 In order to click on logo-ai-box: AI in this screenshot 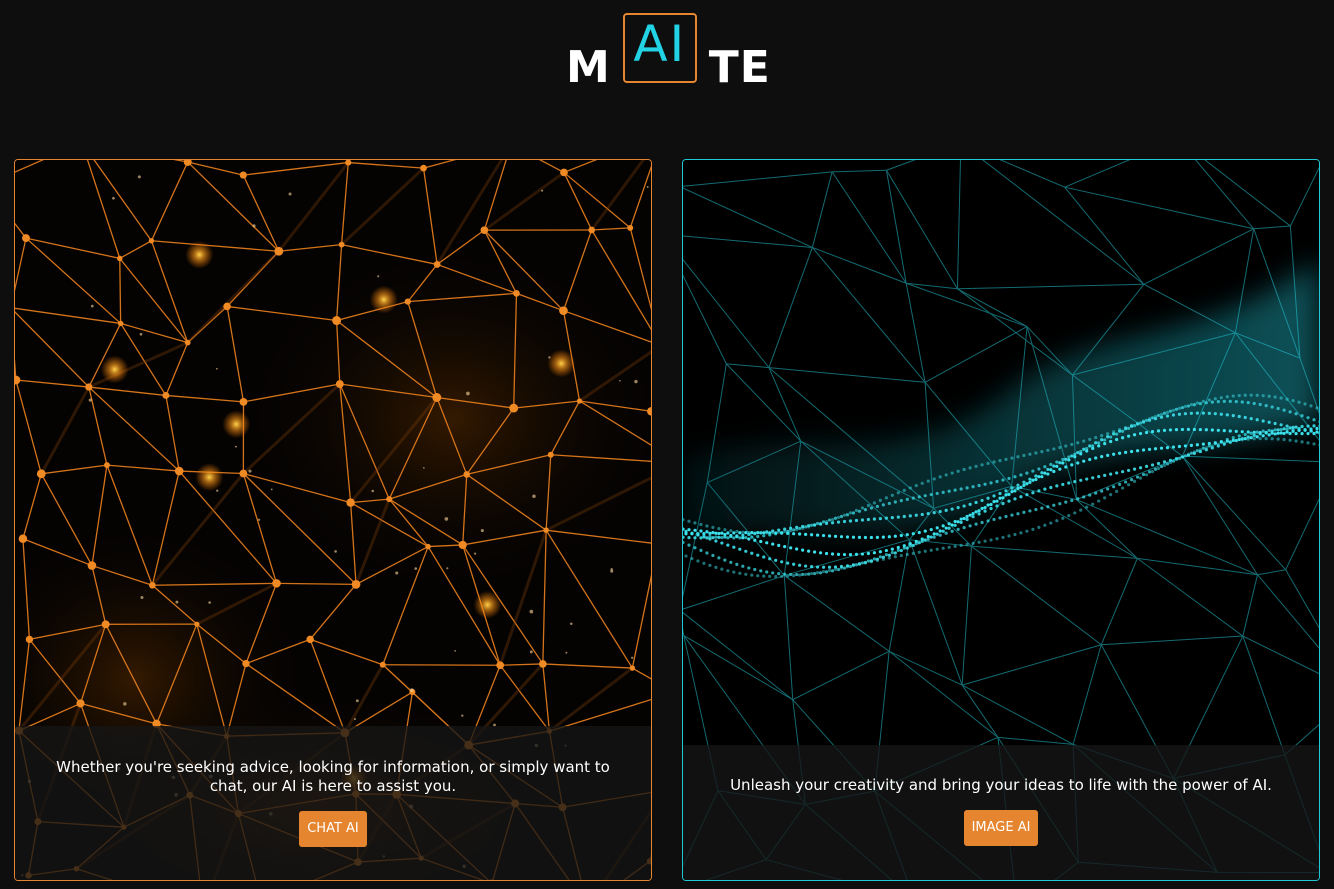, I will do `click(659, 48)`.